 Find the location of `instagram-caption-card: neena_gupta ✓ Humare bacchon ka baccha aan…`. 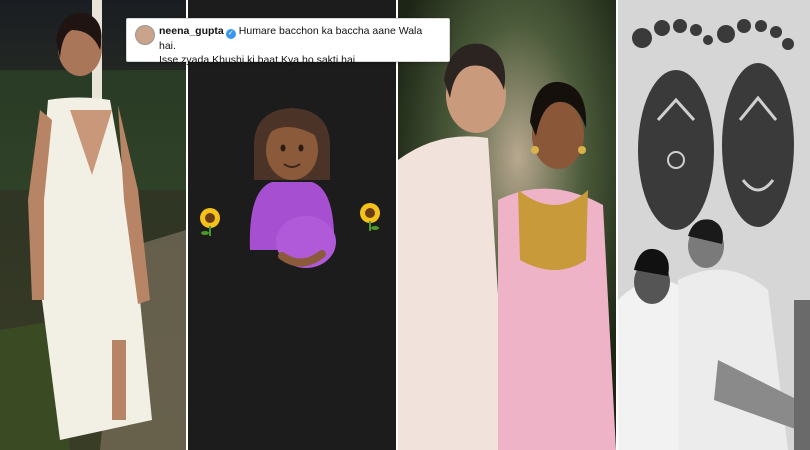

instagram-caption-card: neena_gupta ✓ Humare bacchon ka baccha aan… is located at coordinates (288, 42).